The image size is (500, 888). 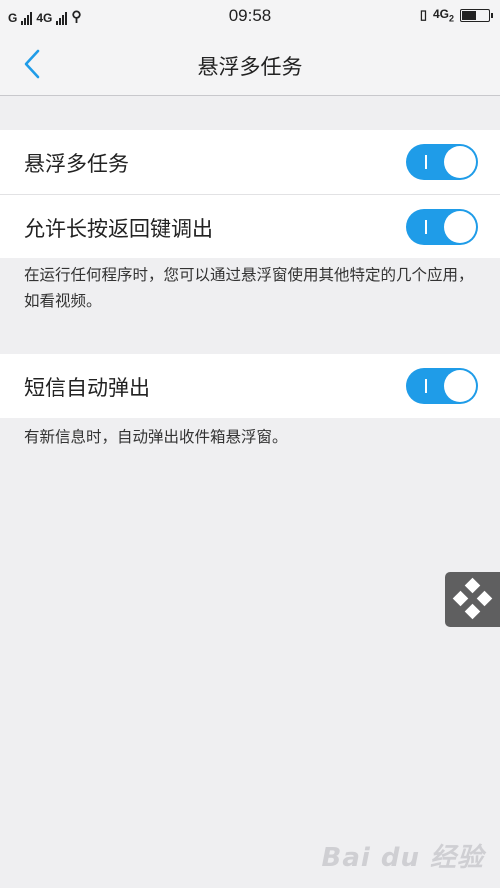 I want to click on status-bar: G 4G ⚲ 09:58 ▯ 4G2, so click(x=250, y=17).